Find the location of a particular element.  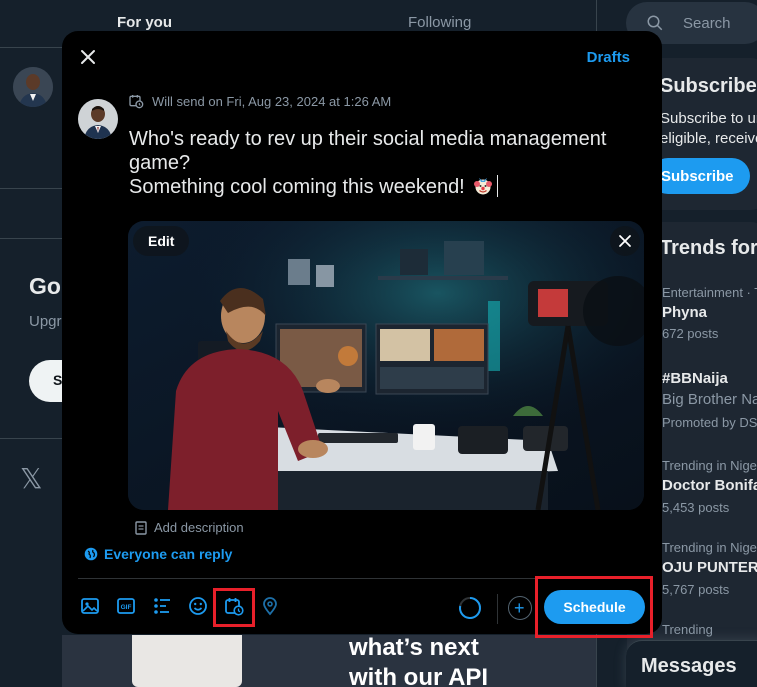

subscribe-button: Subscribe is located at coordinates (700, 176).